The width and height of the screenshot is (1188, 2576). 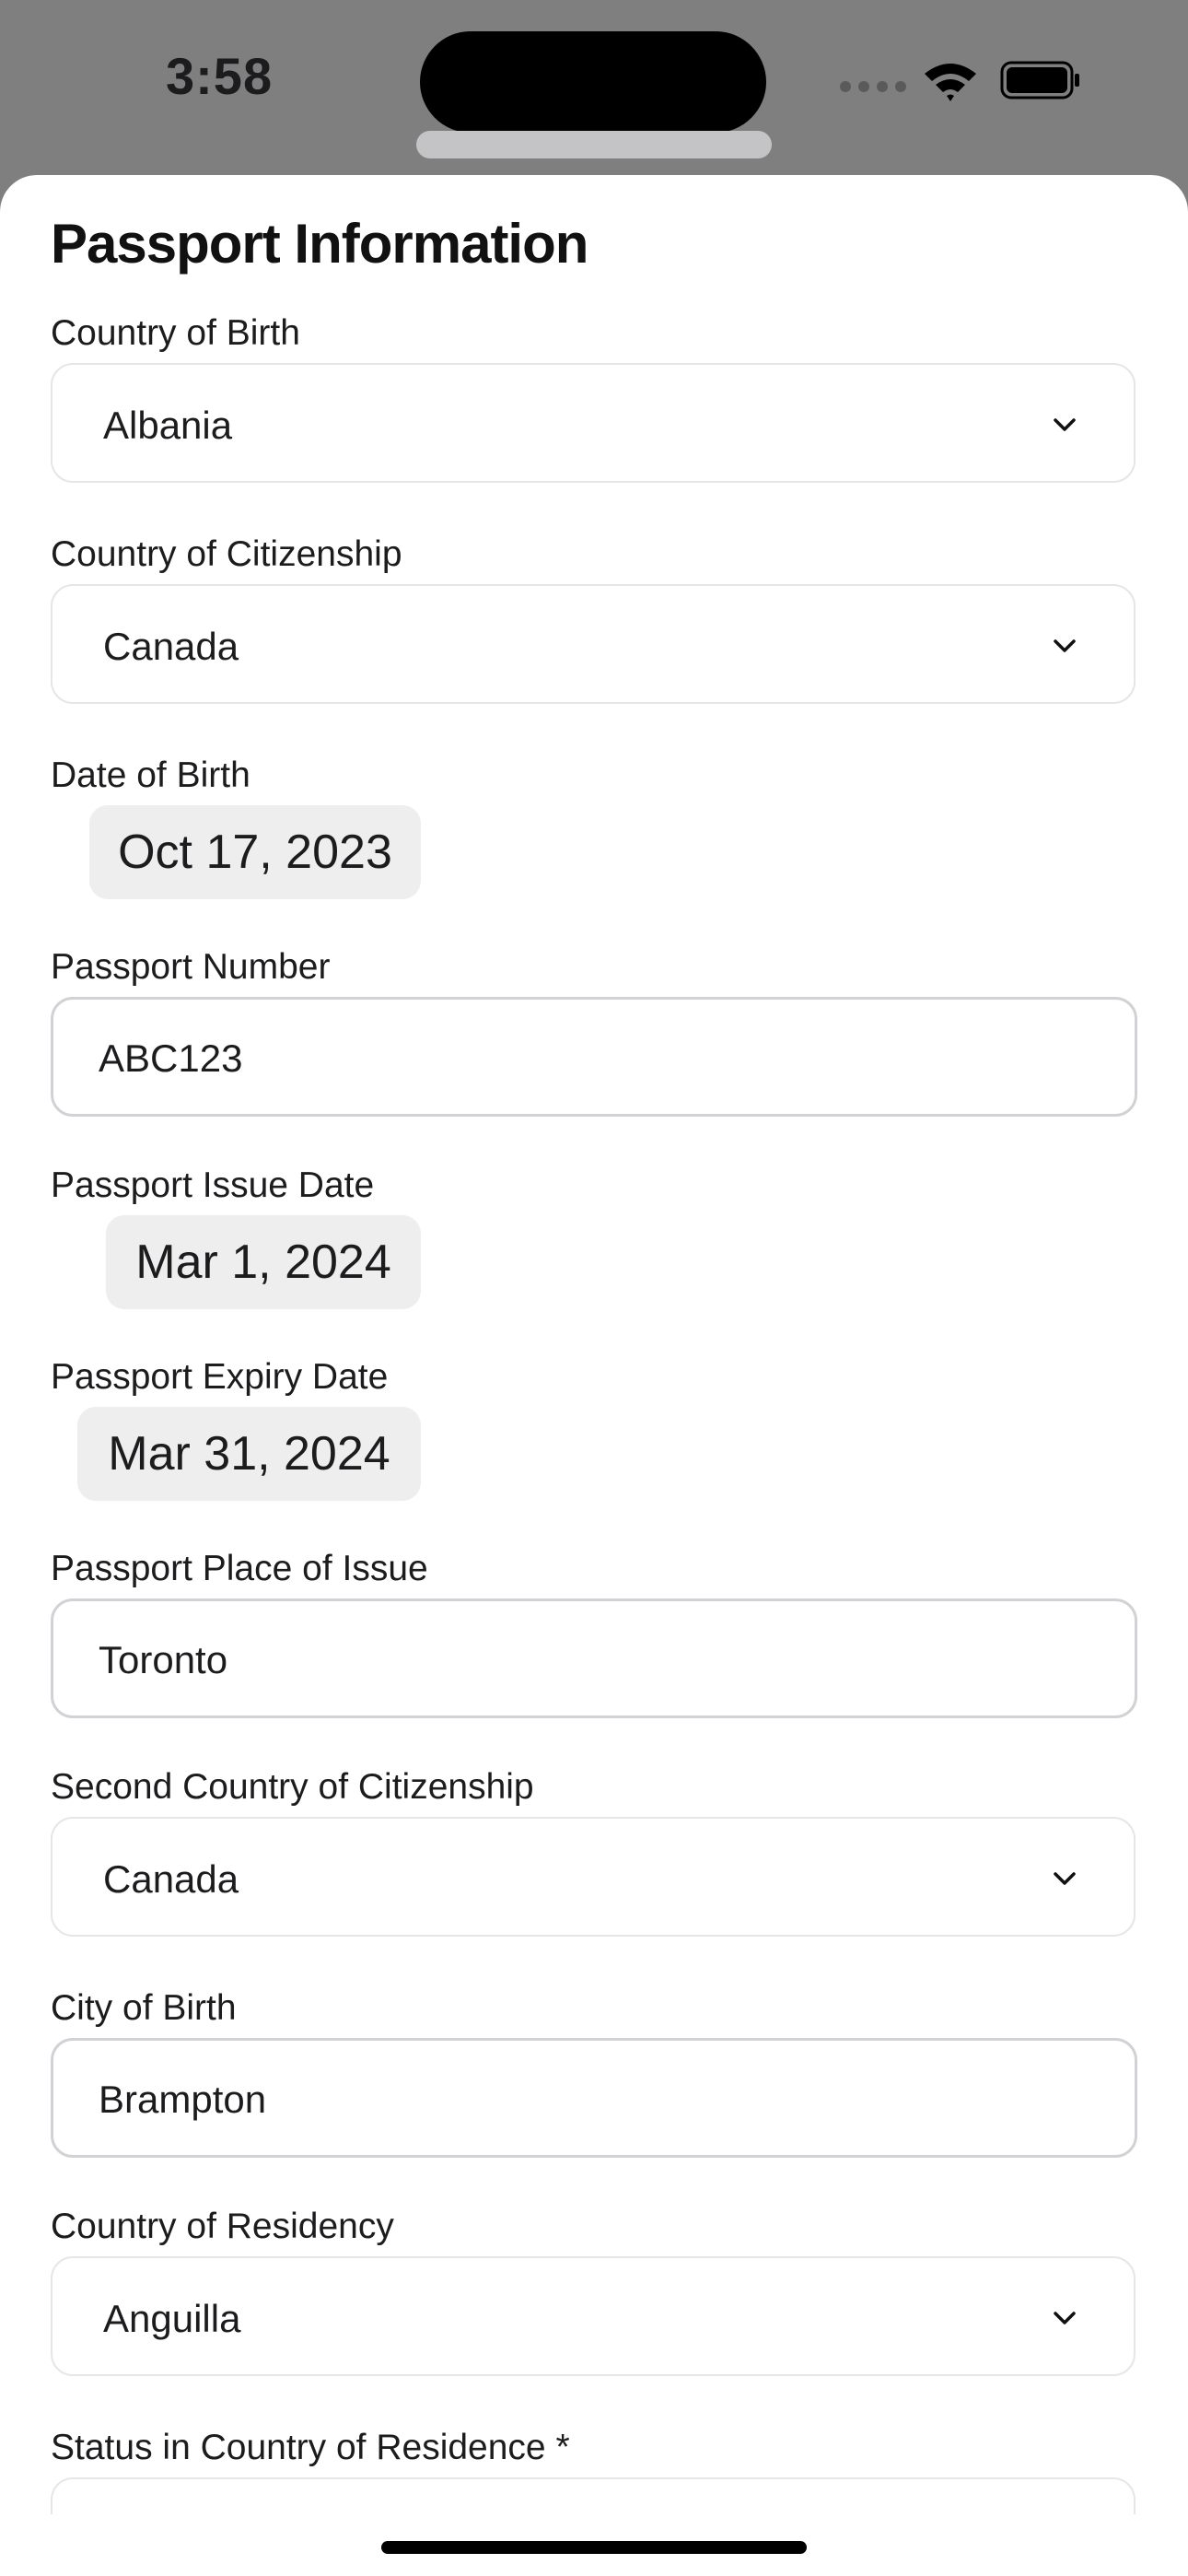 What do you see at coordinates (220, 1377) in the screenshot?
I see `passport-expiry-date-label: Passport Expiry Date` at bounding box center [220, 1377].